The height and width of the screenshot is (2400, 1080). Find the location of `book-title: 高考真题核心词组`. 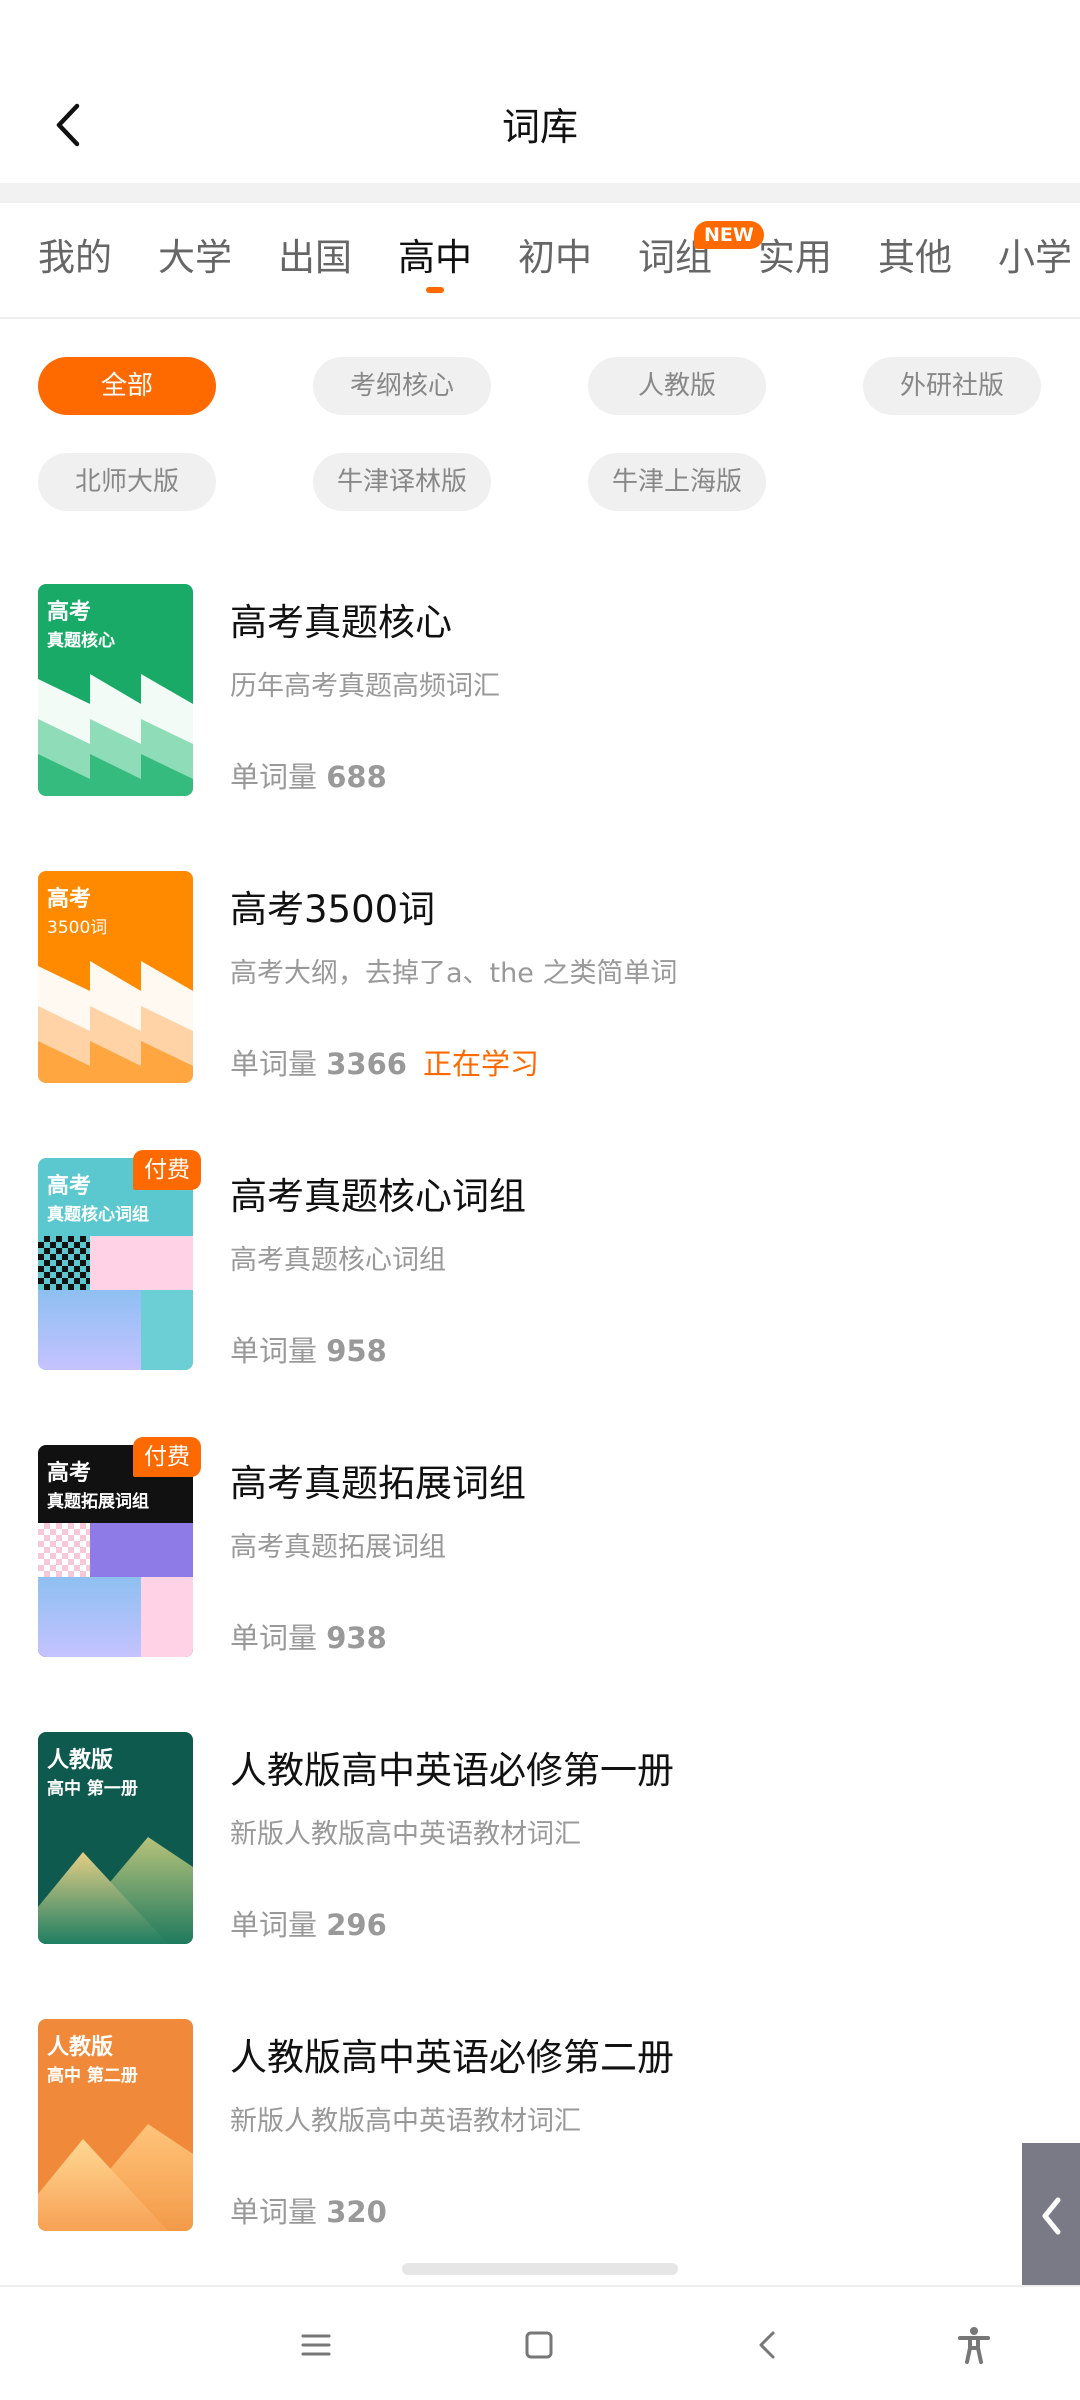

book-title: 高考真题核心词组 is located at coordinates (378, 1196).